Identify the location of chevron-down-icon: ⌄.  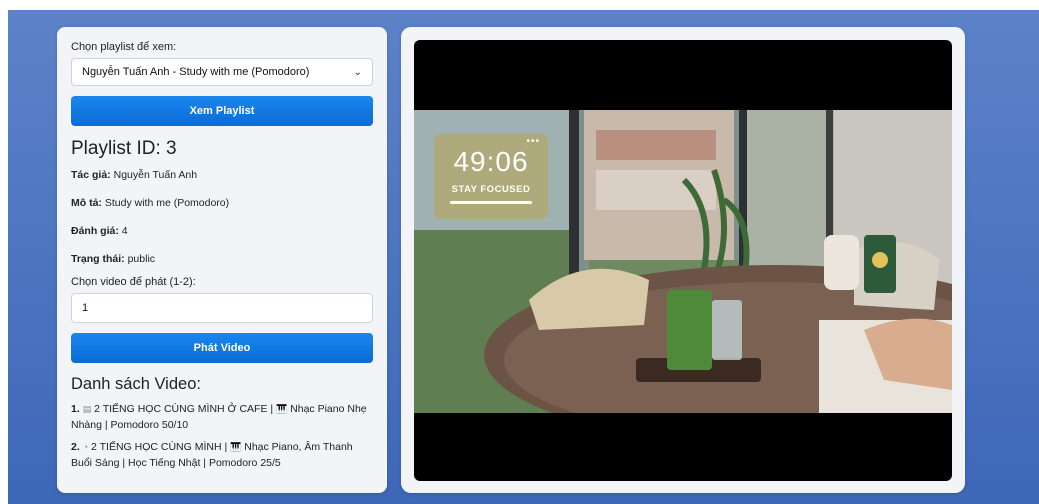
(357, 72).